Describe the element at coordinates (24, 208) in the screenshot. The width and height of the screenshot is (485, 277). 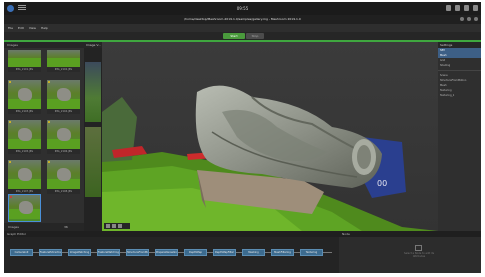
I see `thumbnail` at that location.